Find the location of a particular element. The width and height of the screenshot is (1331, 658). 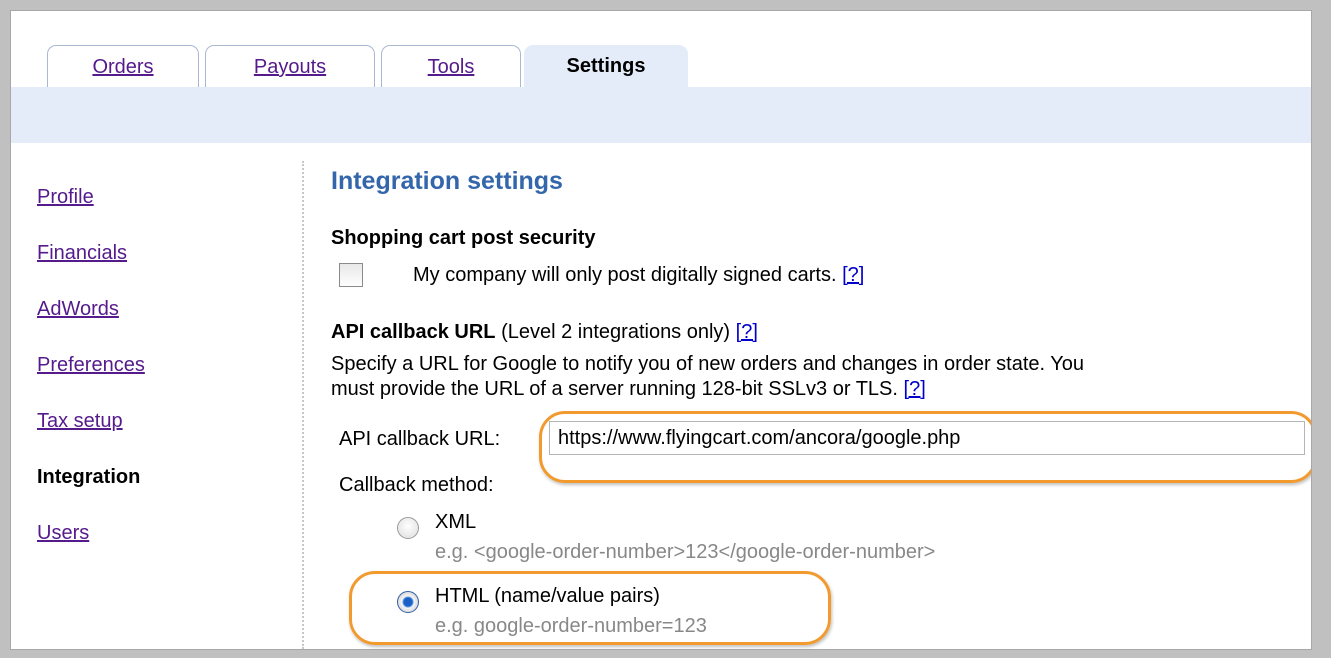

callback-help-link: [?] is located at coordinates (747, 332).